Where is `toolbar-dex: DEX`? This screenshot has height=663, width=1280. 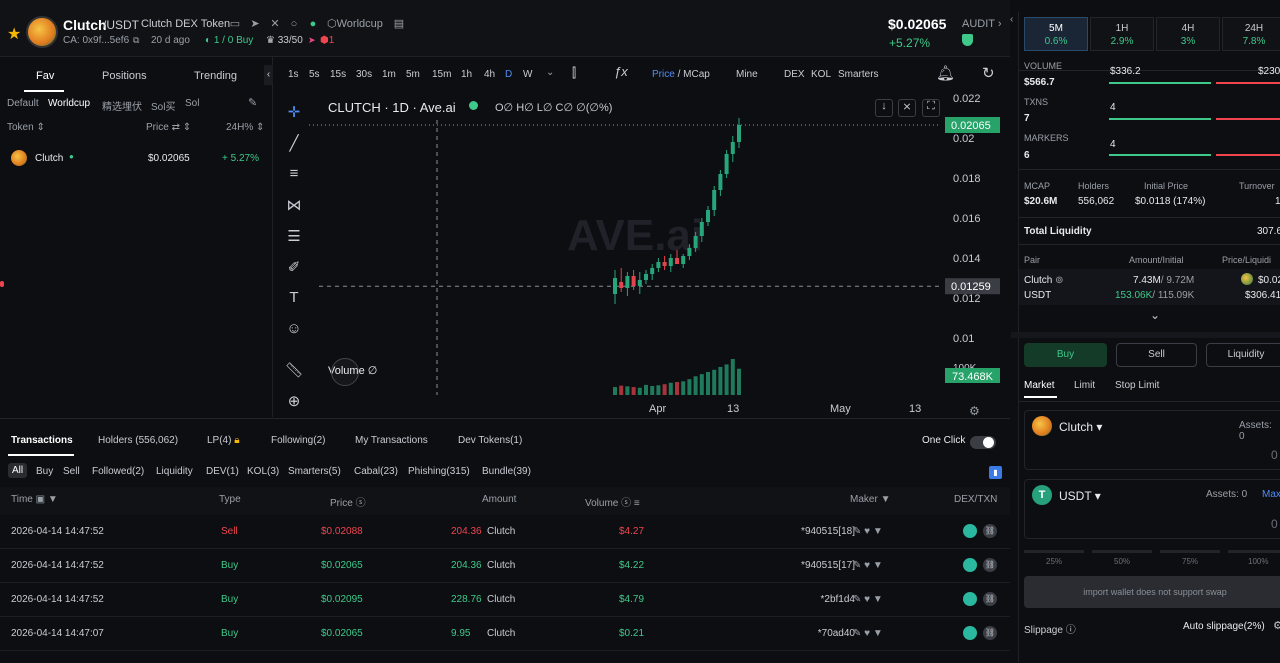 toolbar-dex: DEX is located at coordinates (794, 74).